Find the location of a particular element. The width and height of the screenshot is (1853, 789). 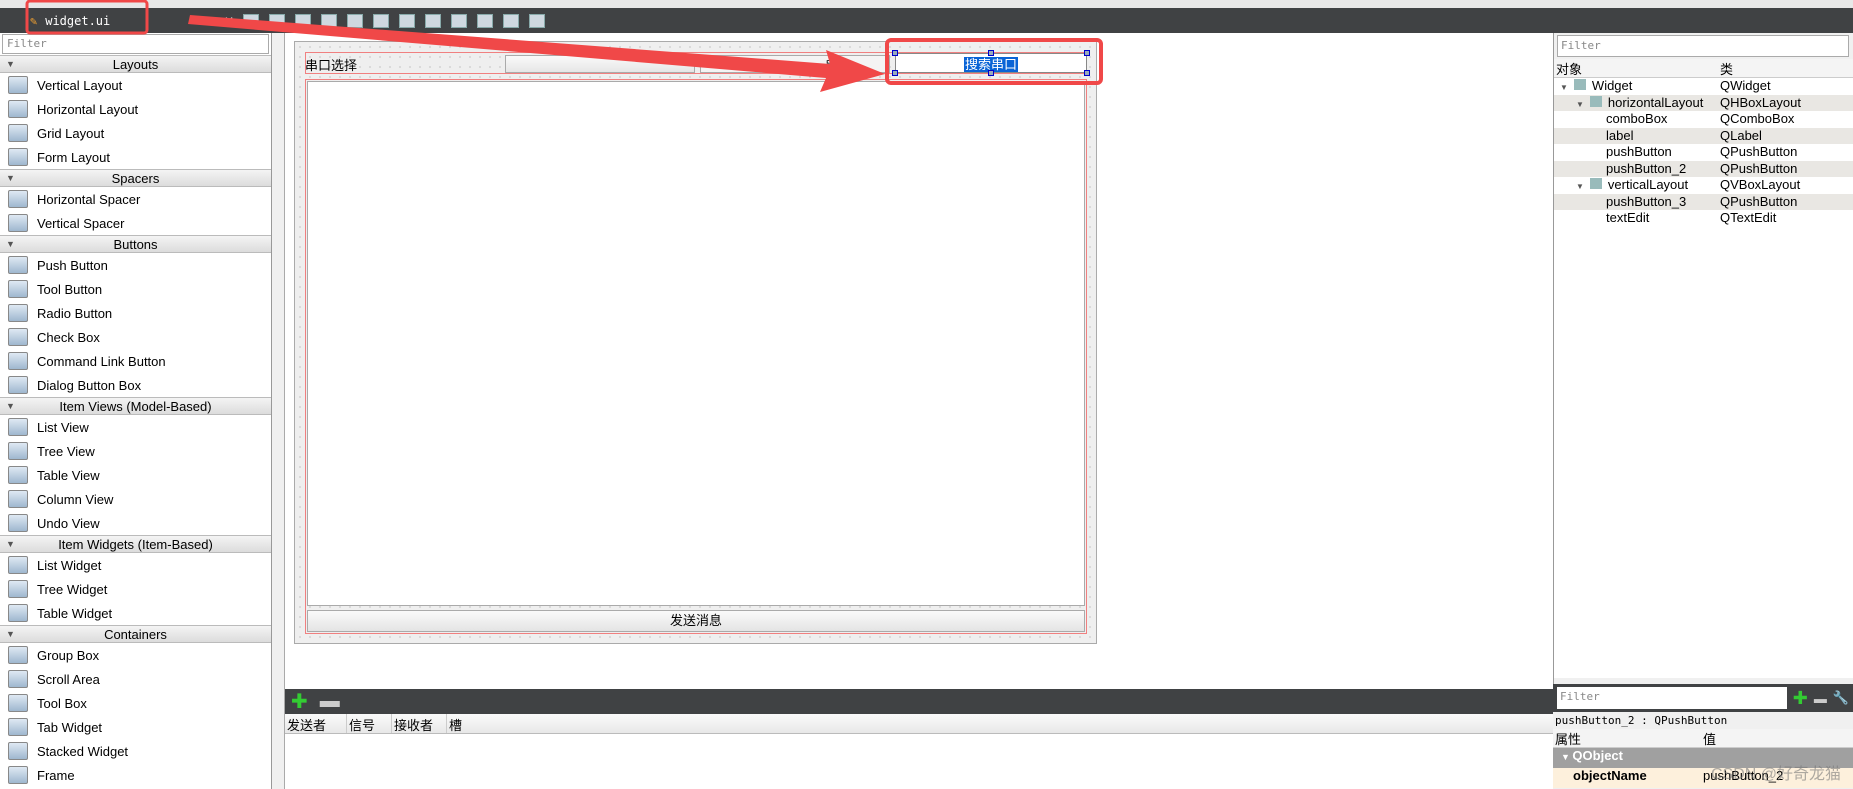

widget-item: Tool Box is located at coordinates (135, 703).